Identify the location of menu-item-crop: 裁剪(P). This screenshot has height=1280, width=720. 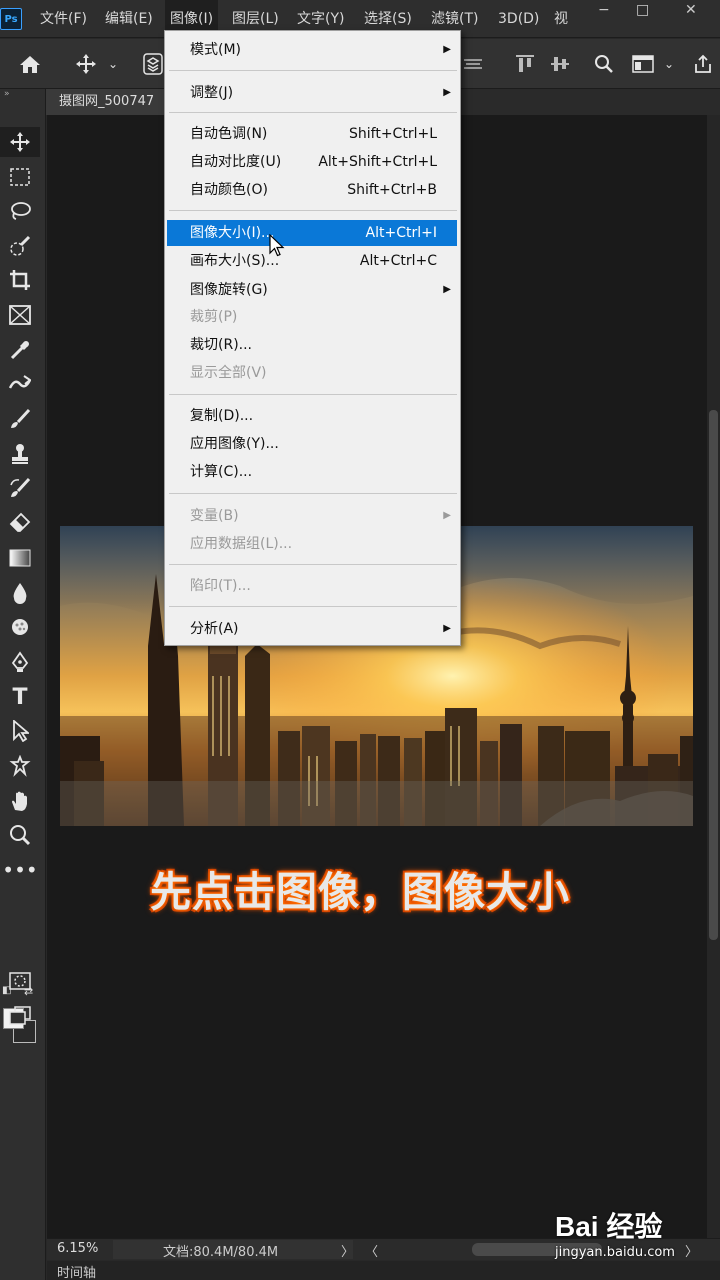
(214, 317).